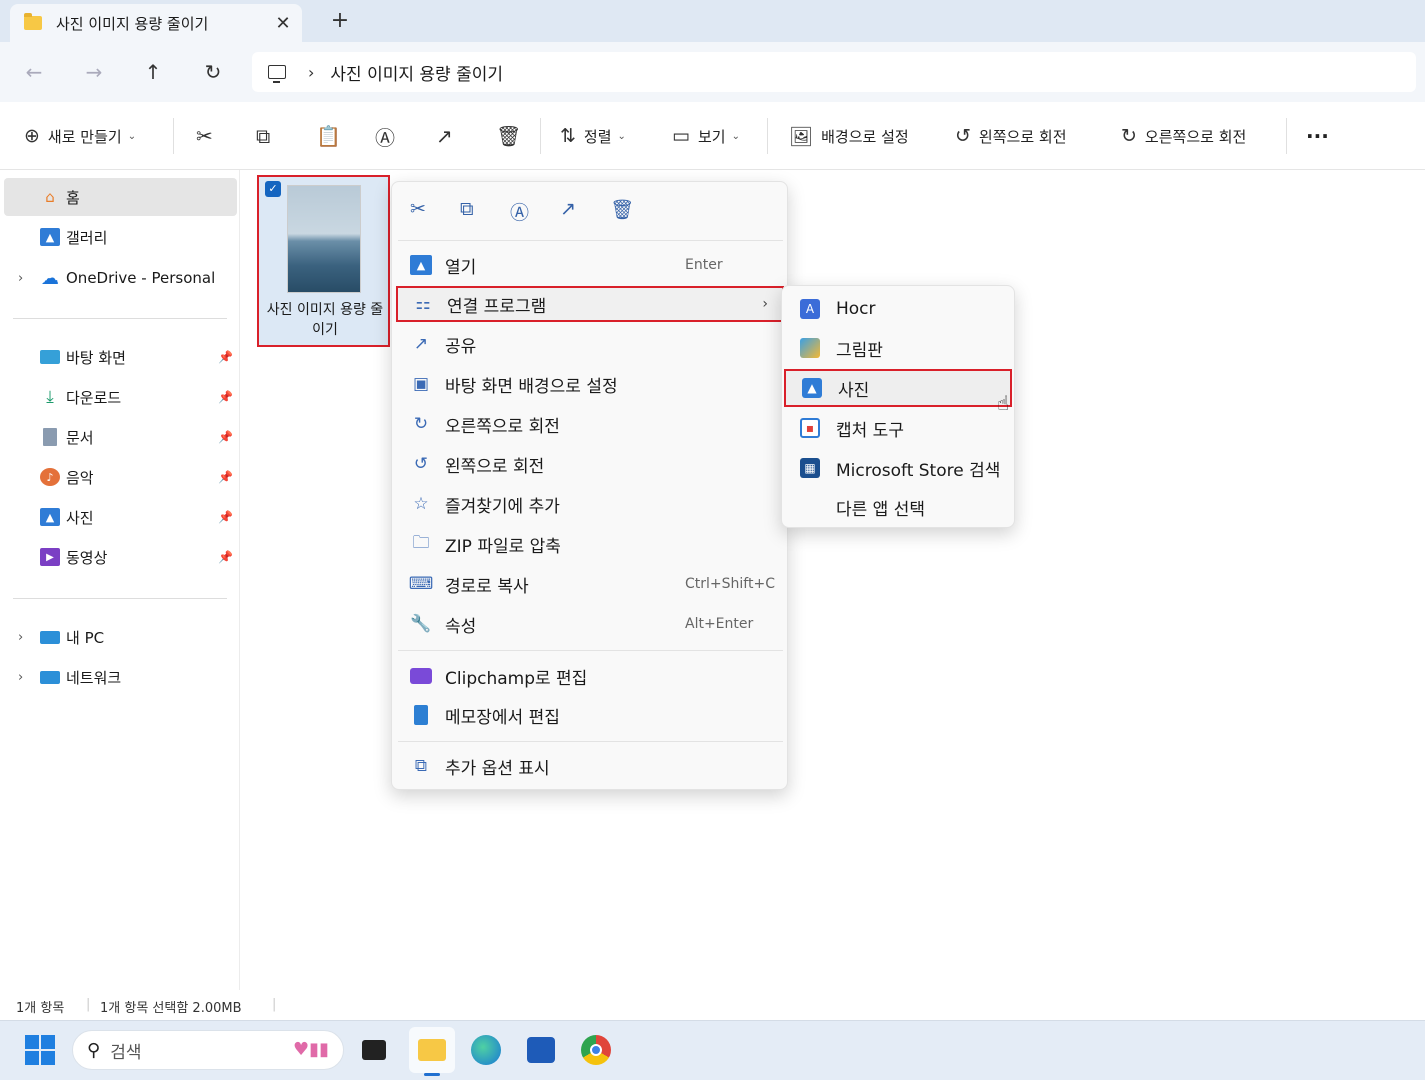 This screenshot has height=1080, width=1425. What do you see at coordinates (590, 766) in the screenshot?
I see `menu-item-more-options: ⧉ 추가 옵션 표시` at bounding box center [590, 766].